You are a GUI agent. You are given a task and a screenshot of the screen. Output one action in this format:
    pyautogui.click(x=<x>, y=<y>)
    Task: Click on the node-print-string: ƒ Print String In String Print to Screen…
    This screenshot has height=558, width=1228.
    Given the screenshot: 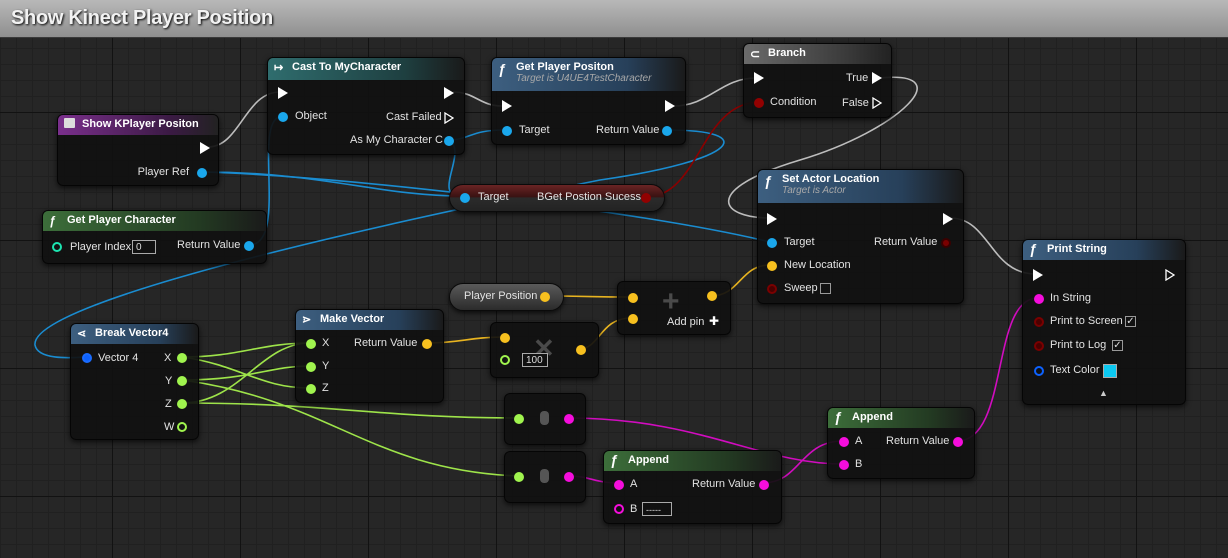 What is the action you would take?
    pyautogui.click(x=1104, y=322)
    